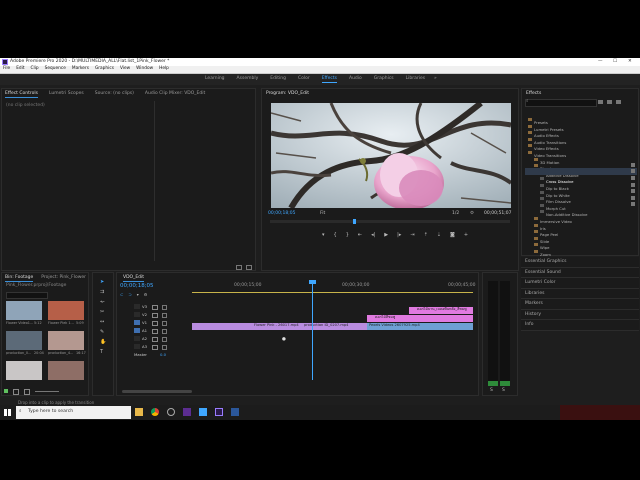 This screenshot has width=640, height=480. I want to click on effects-folder: Audio Transitions, so click(581, 136).